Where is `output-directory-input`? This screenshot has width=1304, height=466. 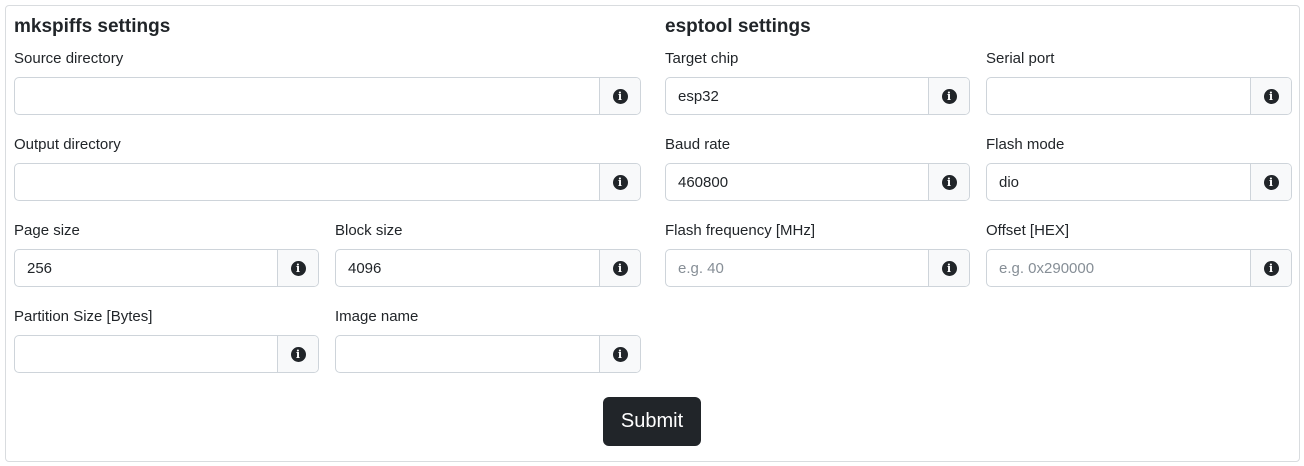 output-directory-input is located at coordinates (307, 182).